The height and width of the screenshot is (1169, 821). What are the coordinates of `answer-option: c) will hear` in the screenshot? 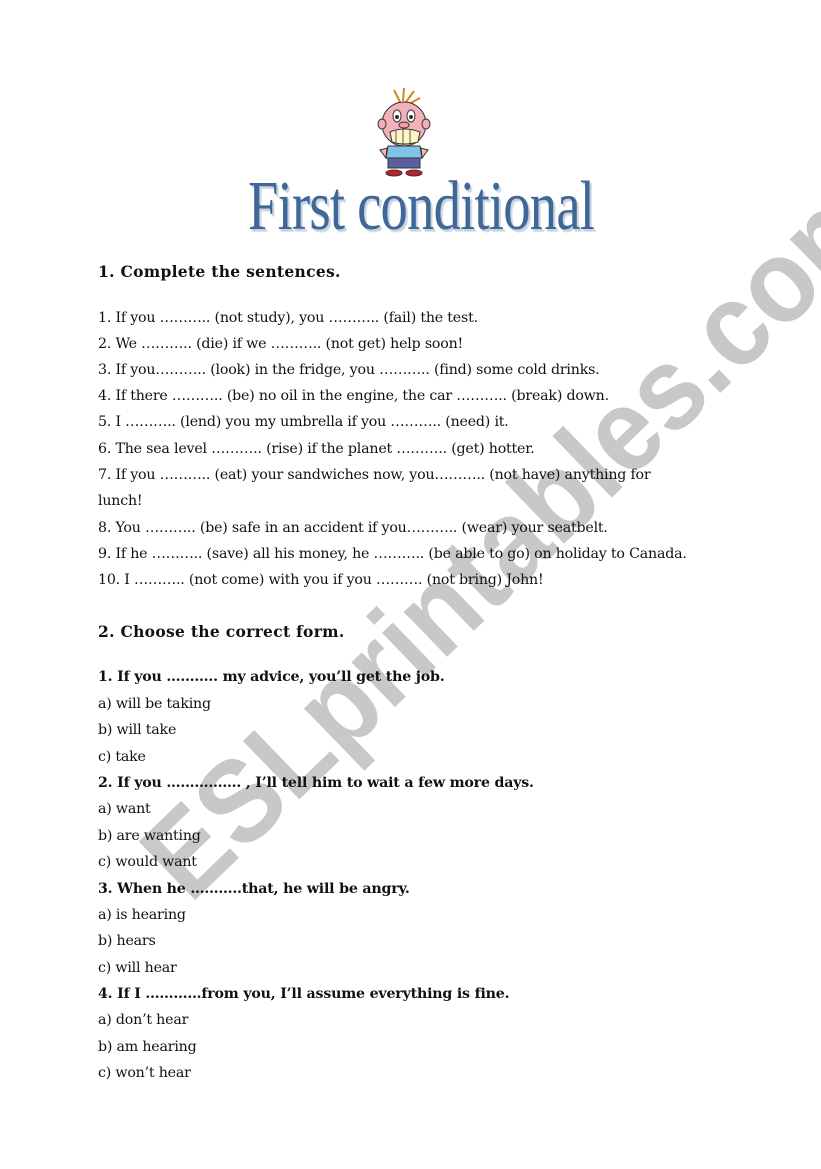 It's located at (137, 968).